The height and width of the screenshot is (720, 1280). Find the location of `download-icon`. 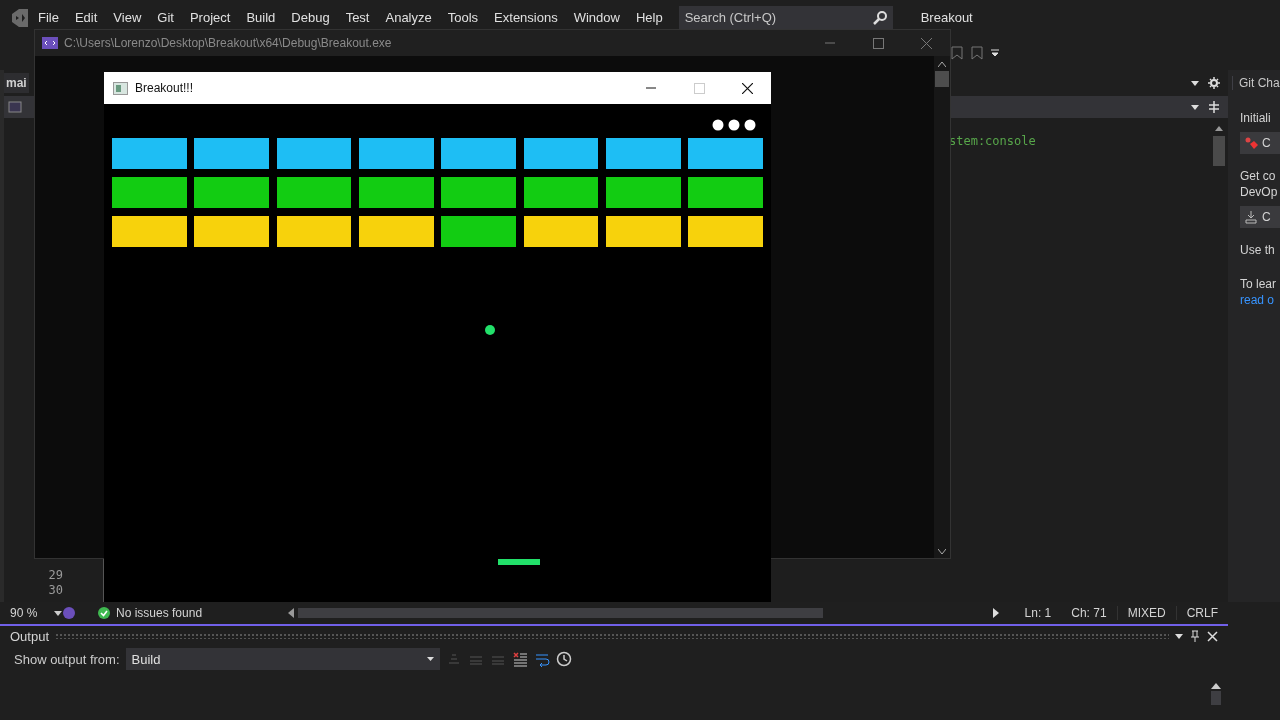

download-icon is located at coordinates (1251, 217).